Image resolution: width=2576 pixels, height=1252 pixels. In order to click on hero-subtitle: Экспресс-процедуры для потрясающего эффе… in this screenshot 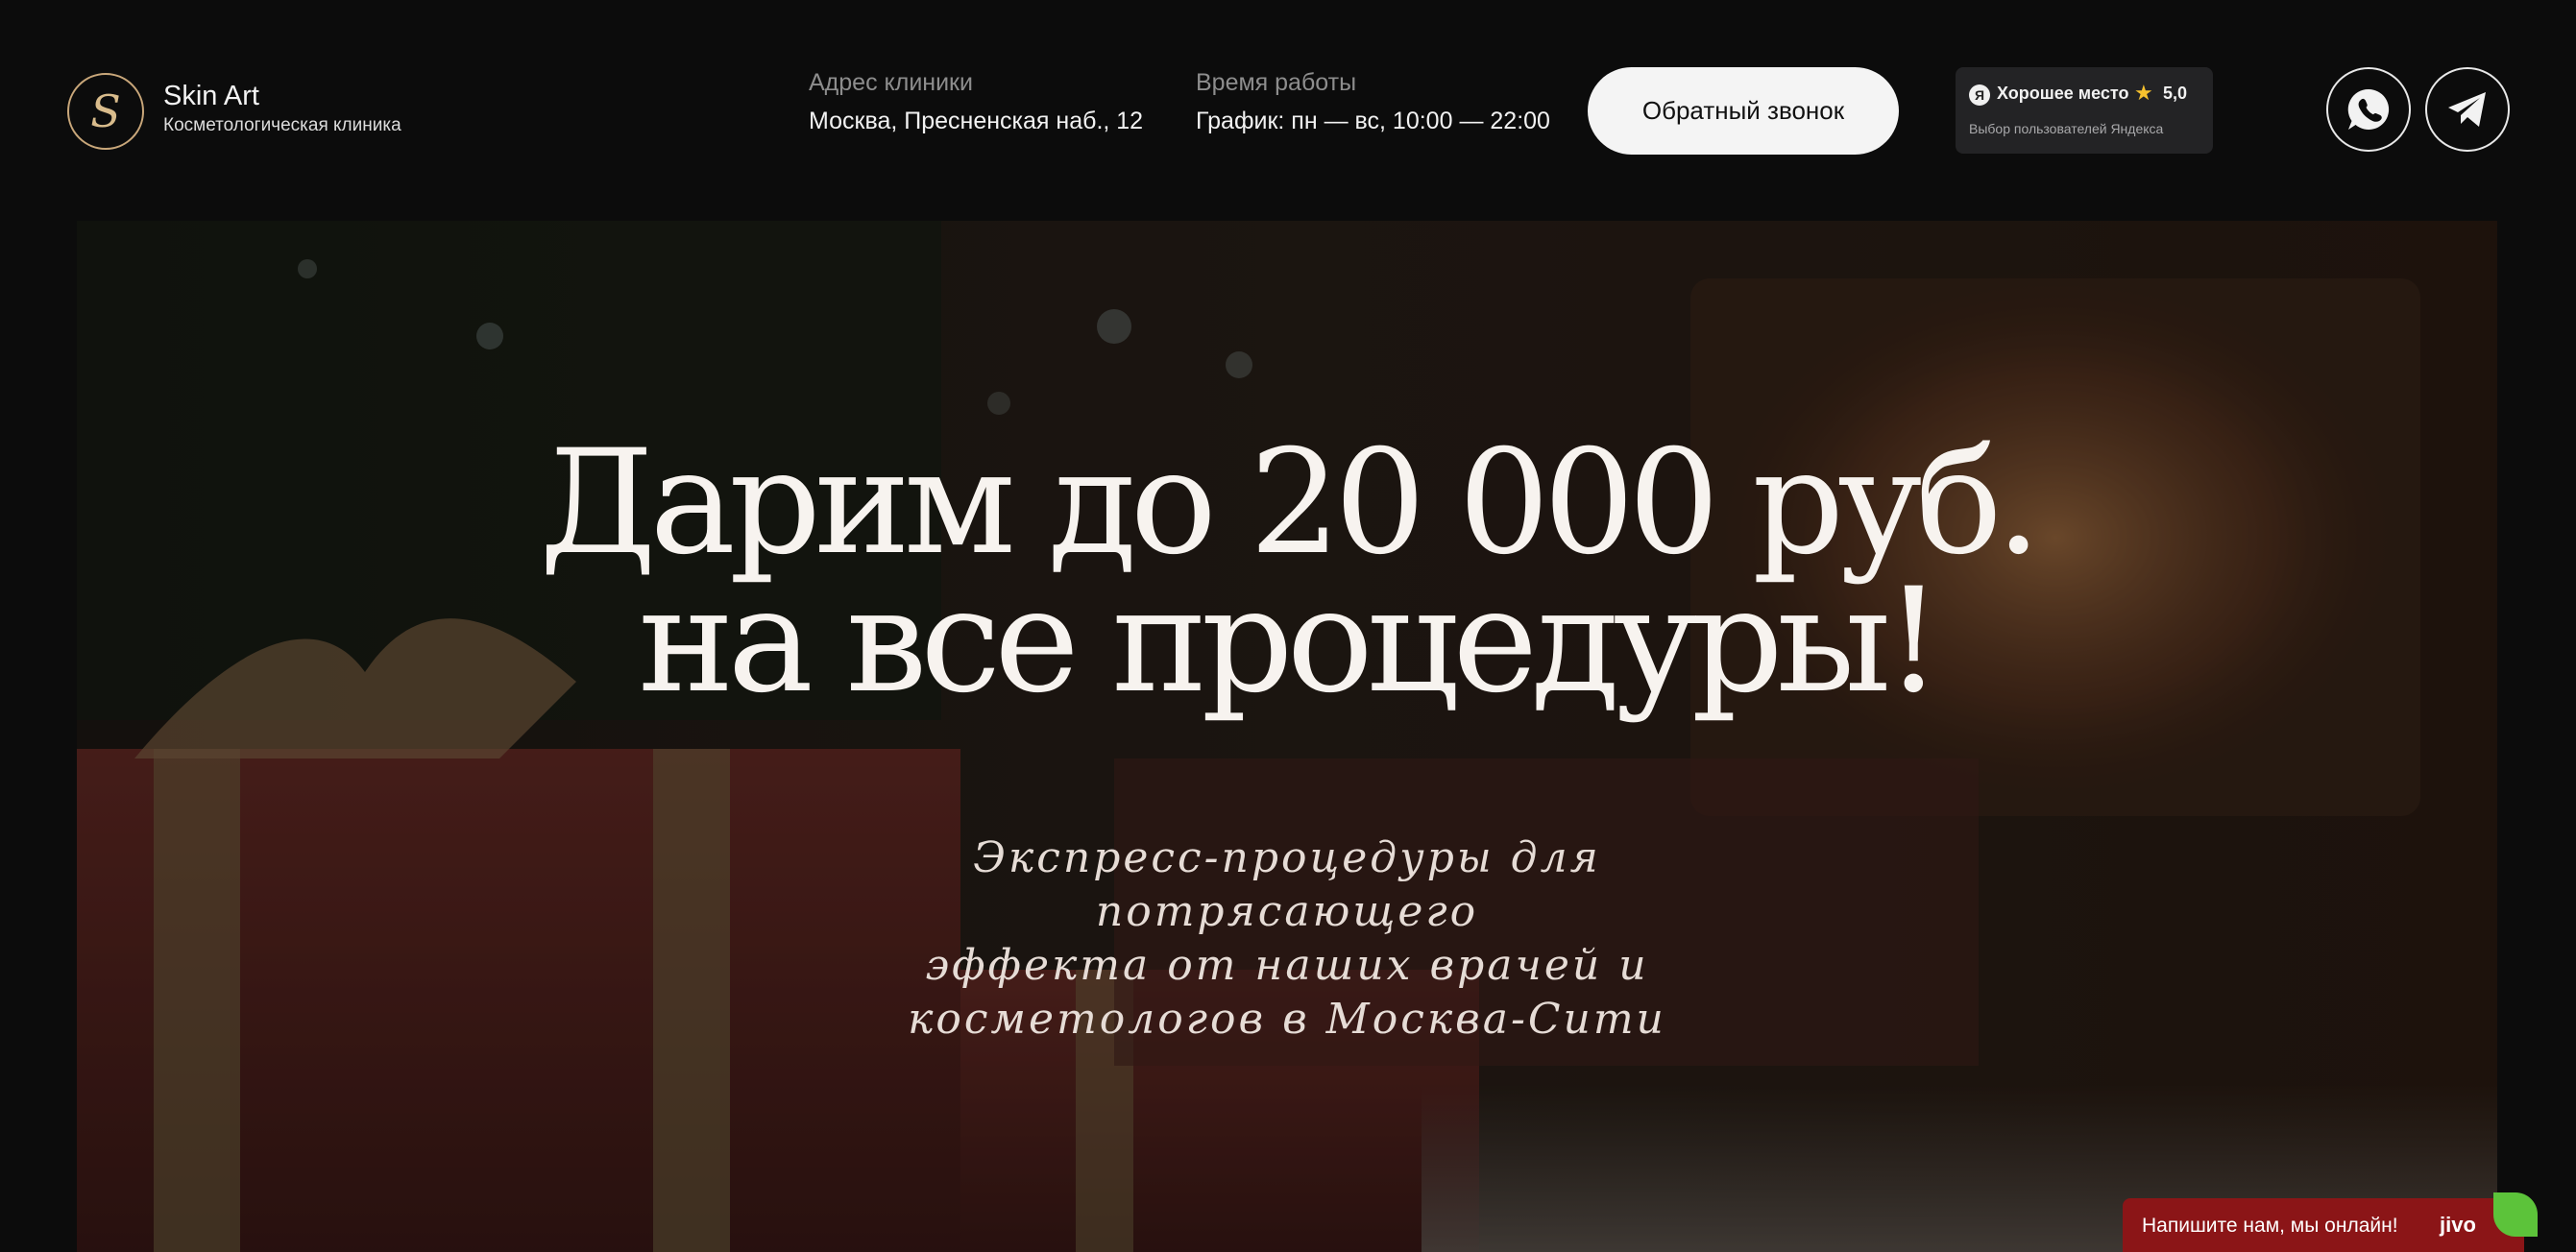, I will do `click(1287, 939)`.